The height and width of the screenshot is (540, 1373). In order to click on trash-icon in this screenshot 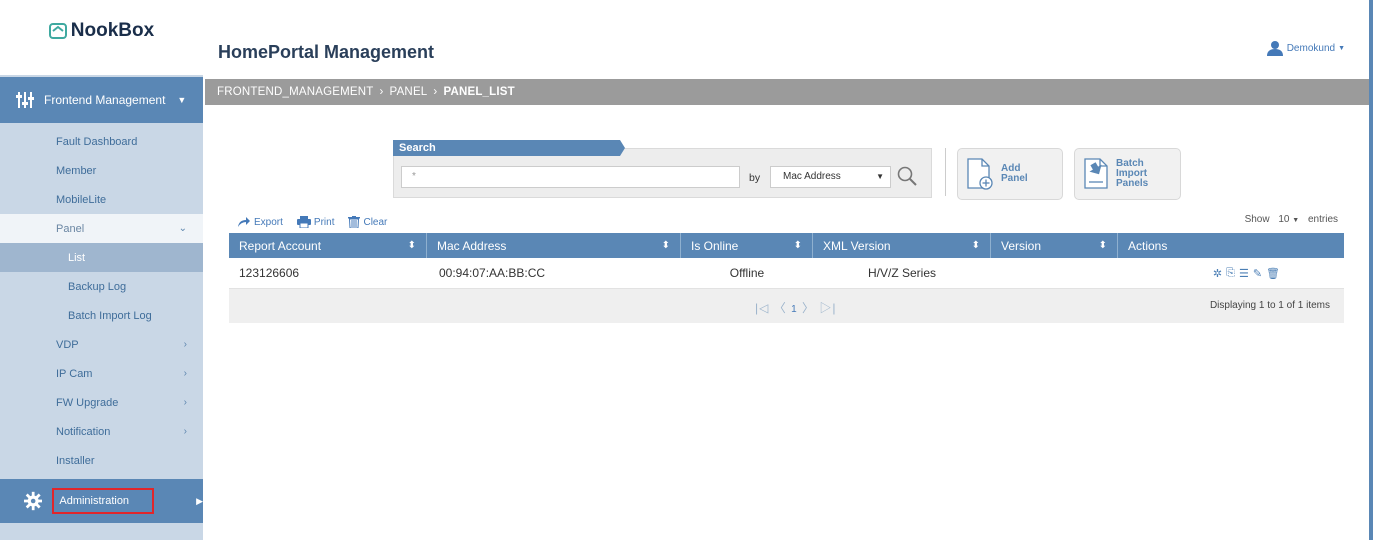, I will do `click(354, 222)`.